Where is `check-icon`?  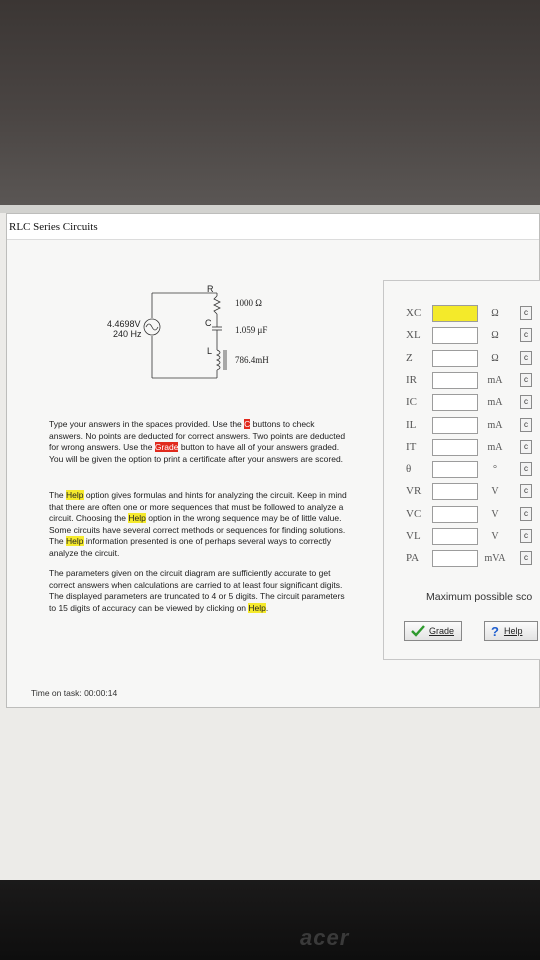 check-icon is located at coordinates (418, 631).